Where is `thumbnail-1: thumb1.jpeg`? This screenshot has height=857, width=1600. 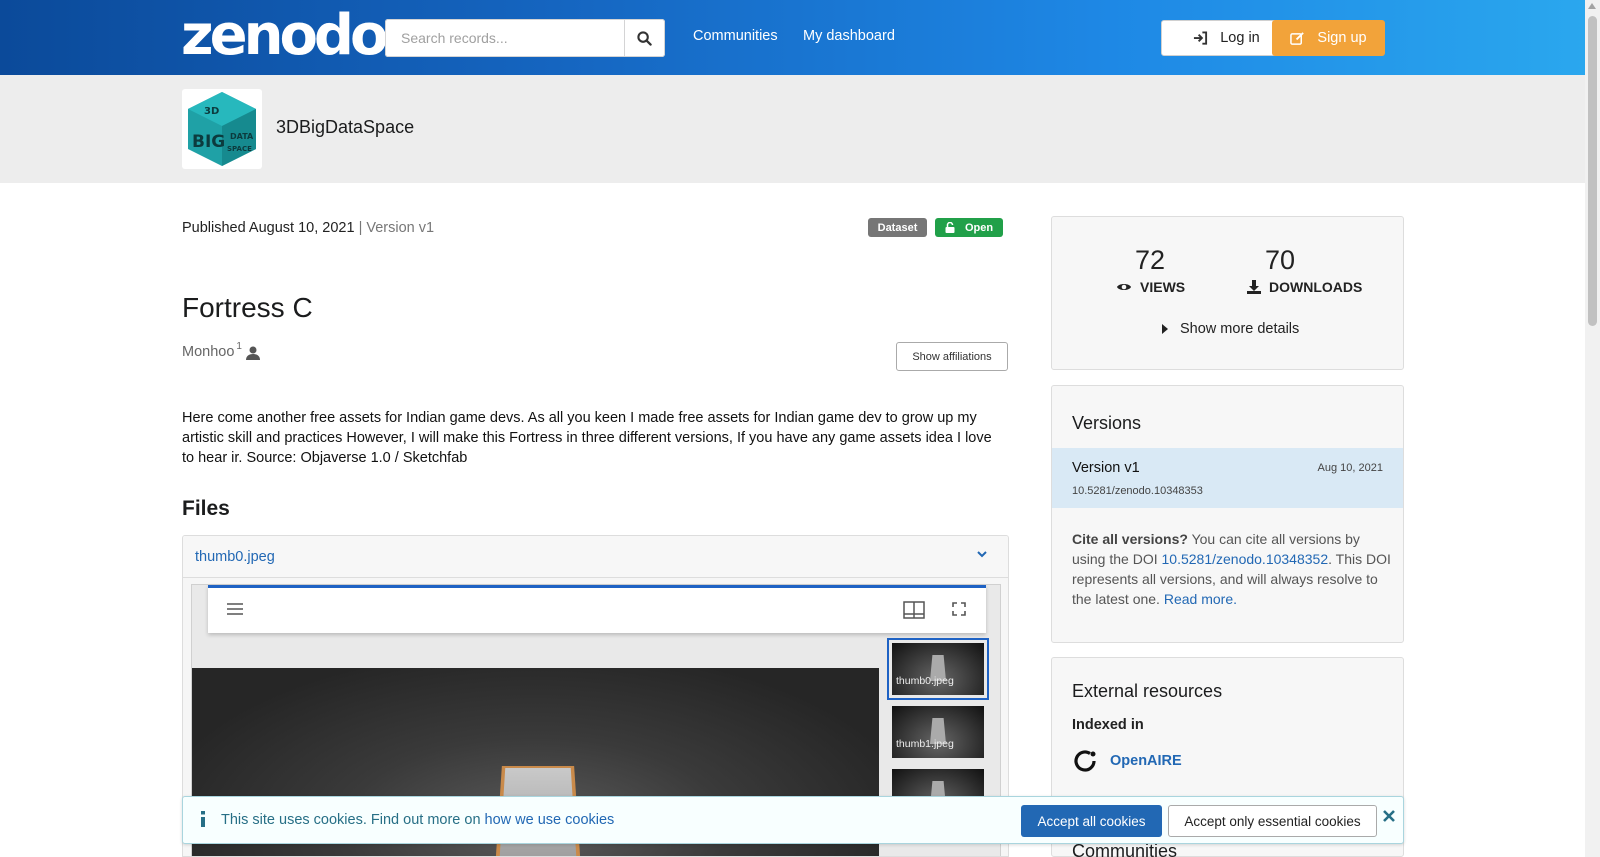
thumbnail-1: thumb1.jpeg is located at coordinates (938, 732).